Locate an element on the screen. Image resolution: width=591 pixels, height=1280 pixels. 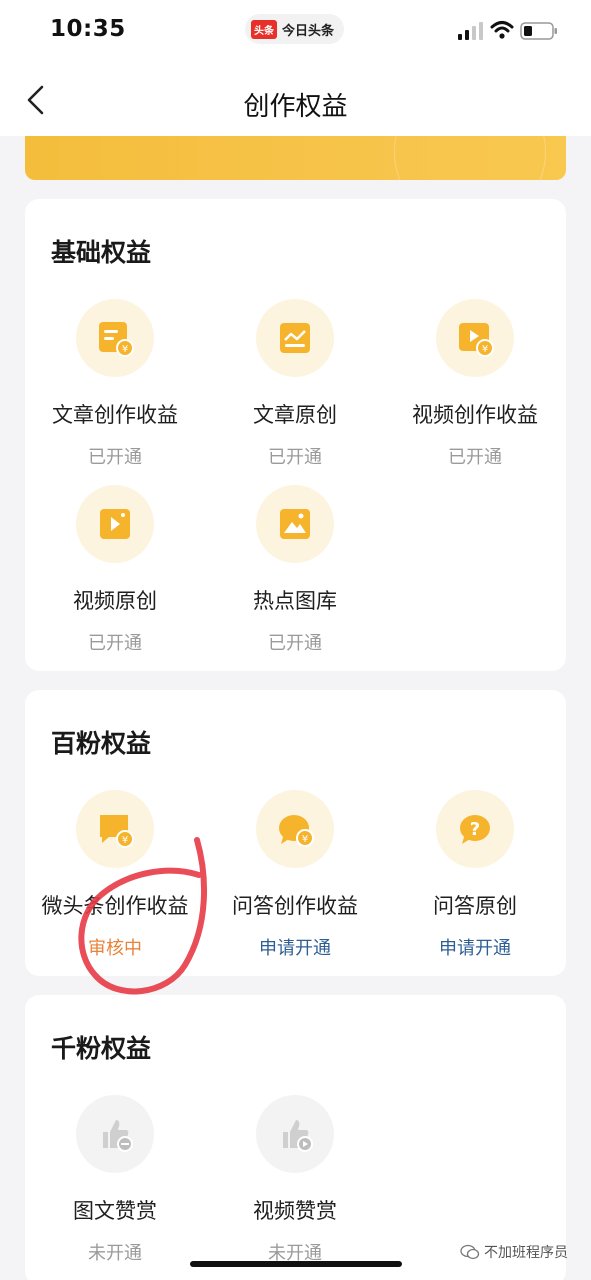
item-label: 视频原创 is located at coordinates (115, 601).